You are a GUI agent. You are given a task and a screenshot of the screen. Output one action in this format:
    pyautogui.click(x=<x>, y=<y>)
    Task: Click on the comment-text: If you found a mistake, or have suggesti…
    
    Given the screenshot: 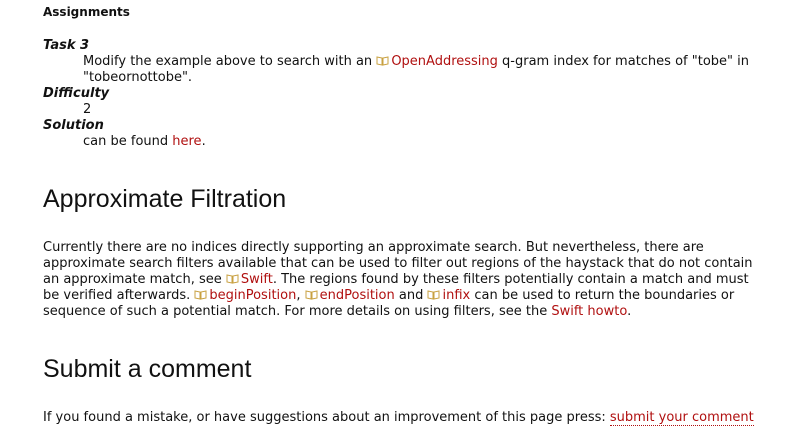 What is the action you would take?
    pyautogui.click(x=326, y=417)
    